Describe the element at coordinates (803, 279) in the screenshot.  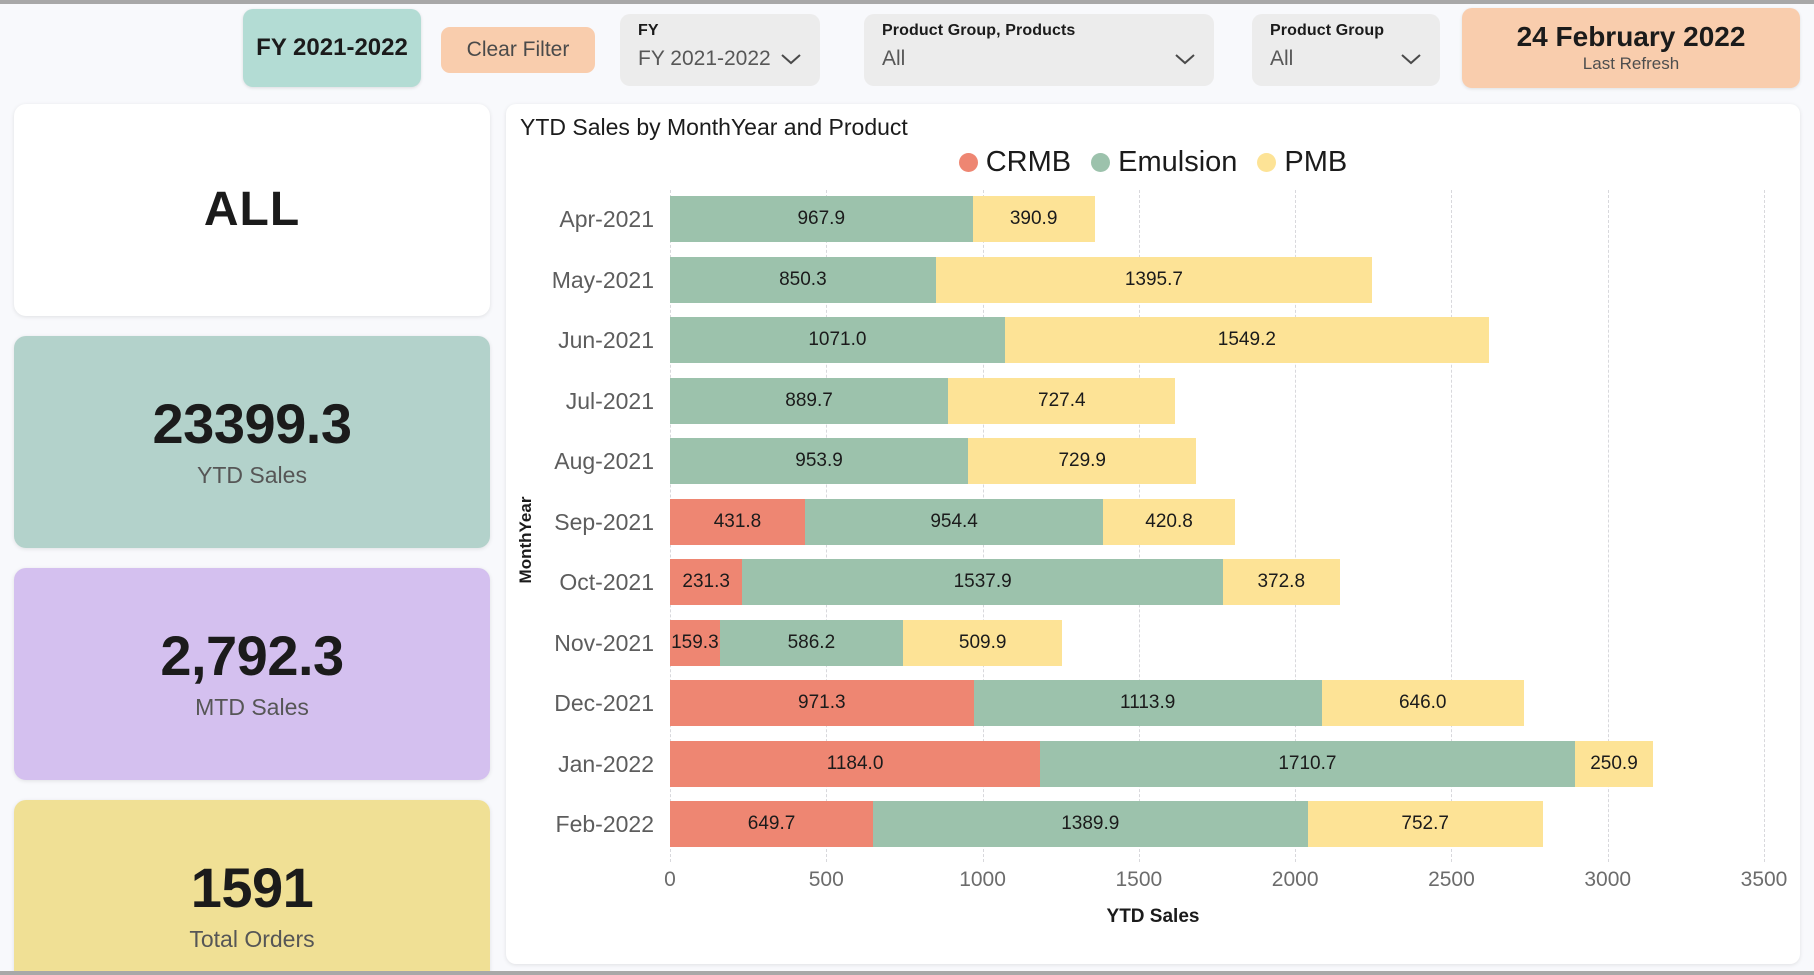
I see `bar-segment-emulsion: 850.3` at that location.